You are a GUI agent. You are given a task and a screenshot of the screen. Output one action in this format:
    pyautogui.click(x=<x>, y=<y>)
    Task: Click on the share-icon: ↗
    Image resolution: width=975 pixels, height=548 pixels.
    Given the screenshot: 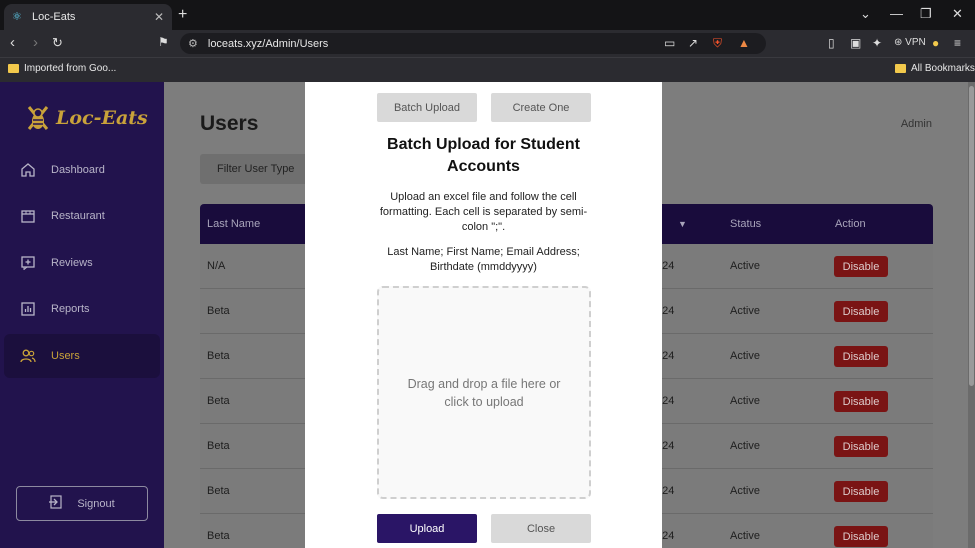 What is the action you would take?
    pyautogui.click(x=693, y=43)
    